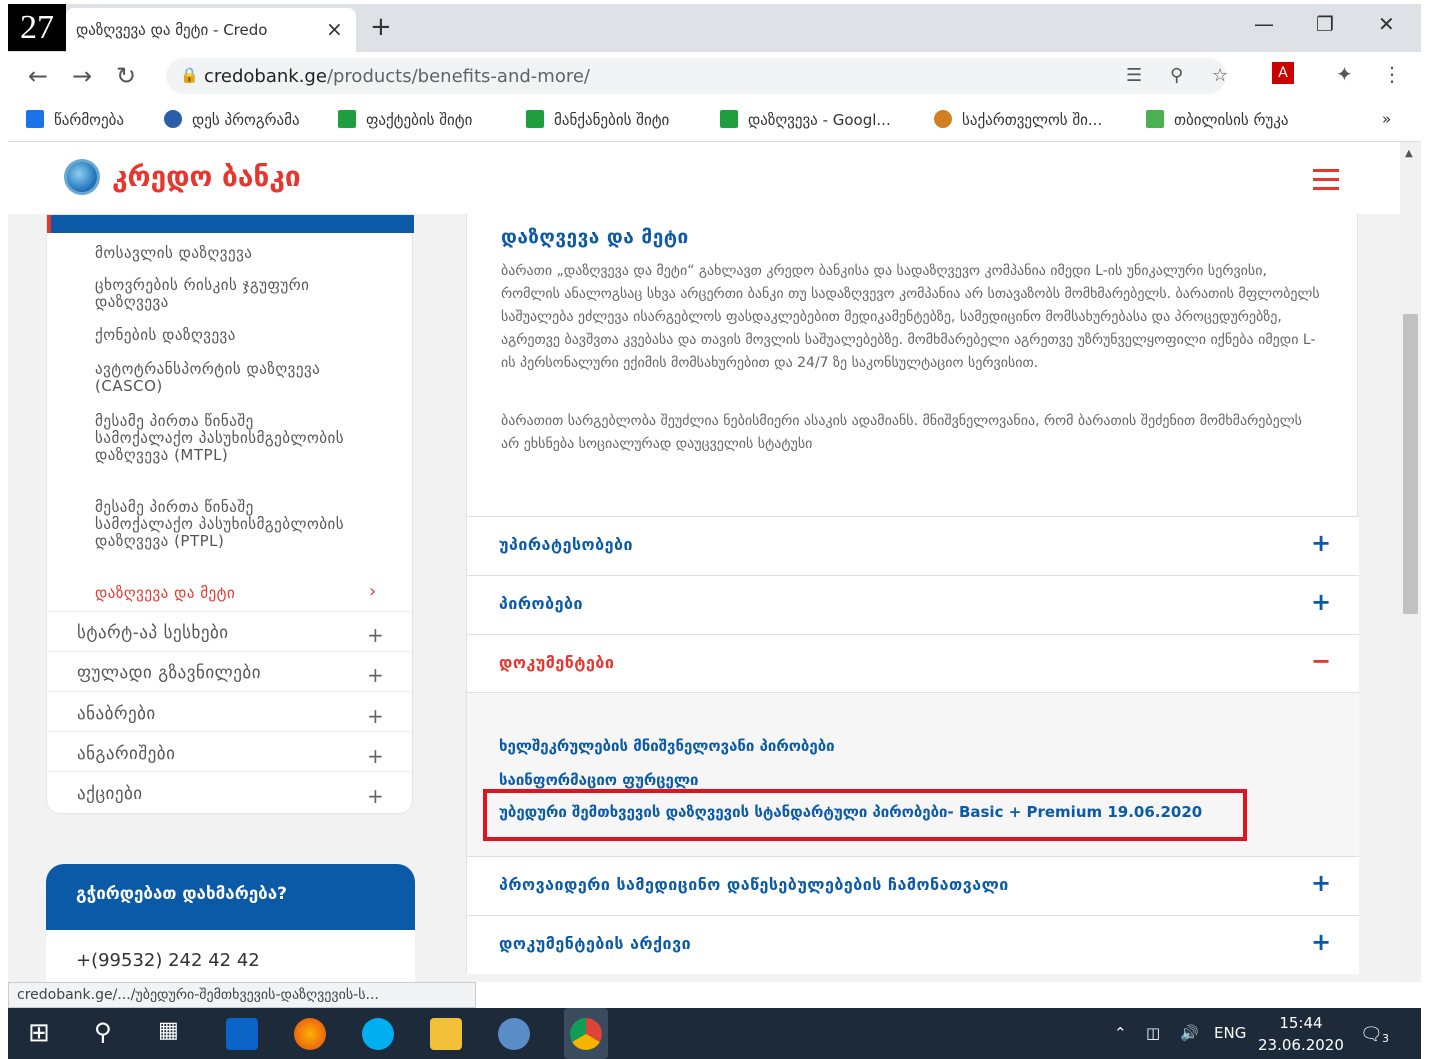 This screenshot has width=1429, height=1059. I want to click on sidebar-subitem: ქონების დაზღვევა, so click(220, 335).